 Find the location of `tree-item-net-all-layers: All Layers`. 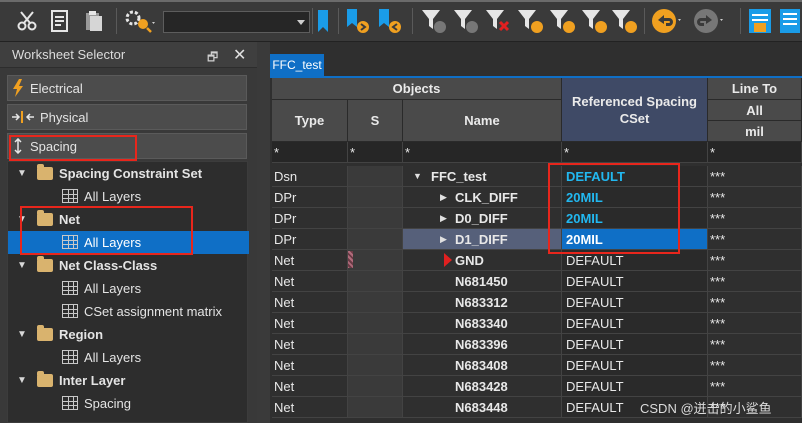

tree-item-net-all-layers: All Layers is located at coordinates (128, 242).